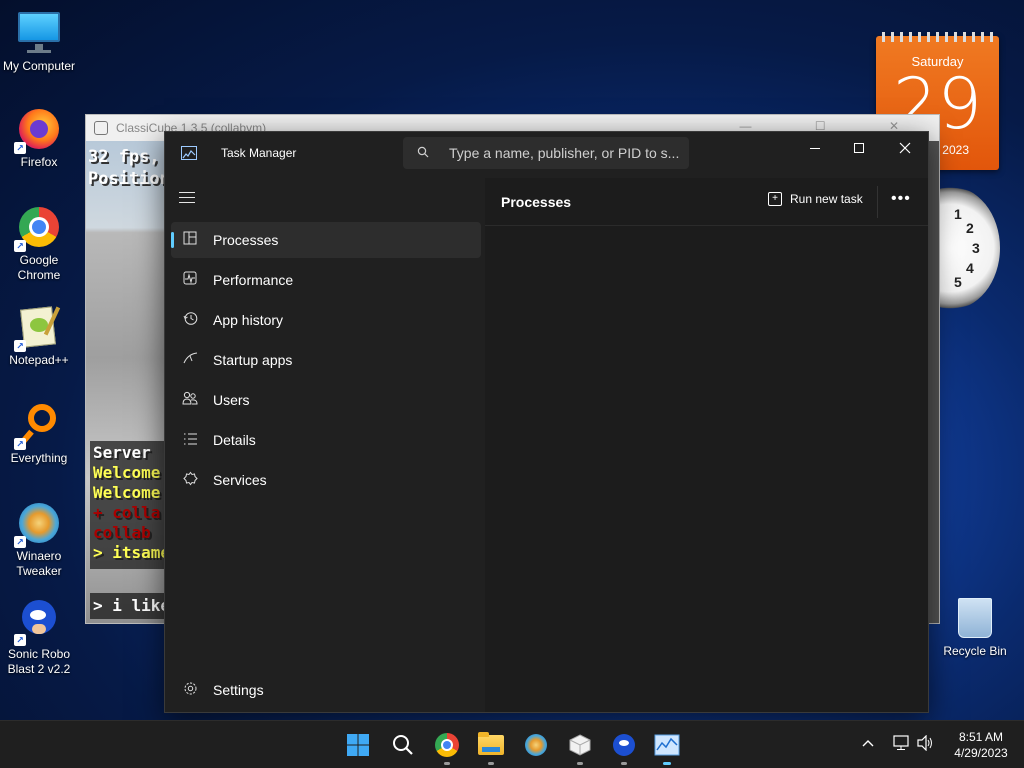 The width and height of the screenshot is (1024, 768). I want to click on desktop-icon-winaero-tweaker: ↗ Winaero Tweaker, so click(39, 539).